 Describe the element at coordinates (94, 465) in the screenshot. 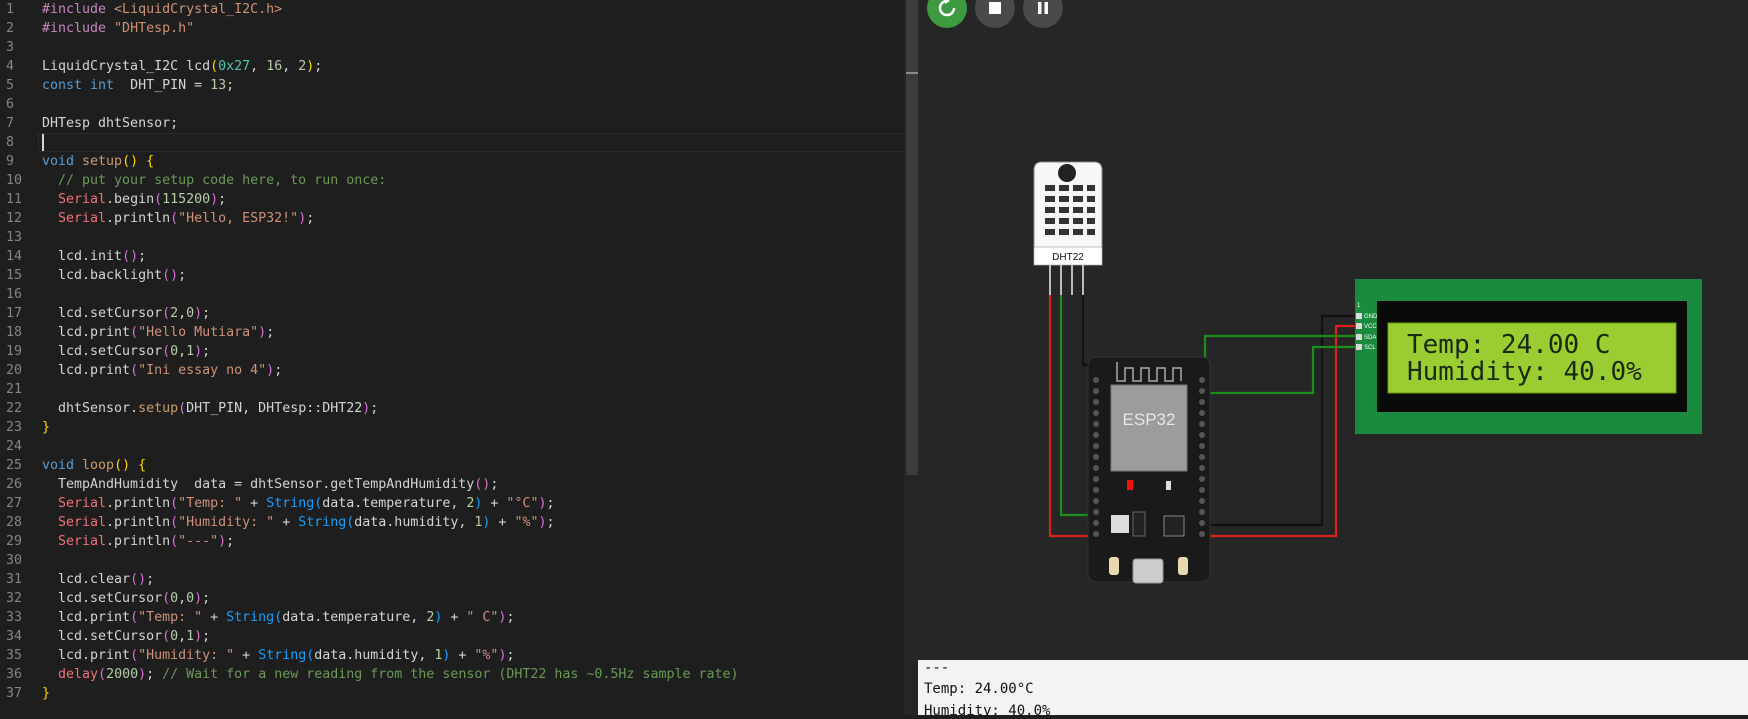

I see `code-text: void loop() {` at that location.